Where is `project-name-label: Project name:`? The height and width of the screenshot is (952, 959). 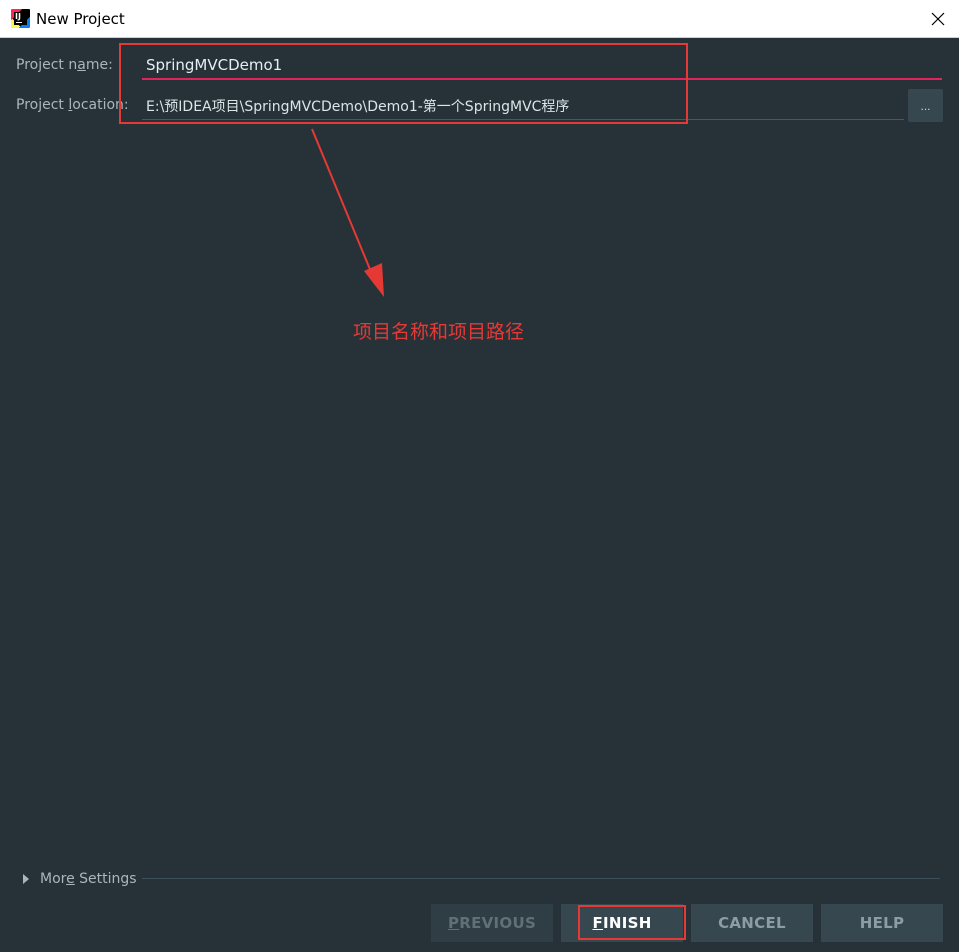 project-name-label: Project name: is located at coordinates (64, 65).